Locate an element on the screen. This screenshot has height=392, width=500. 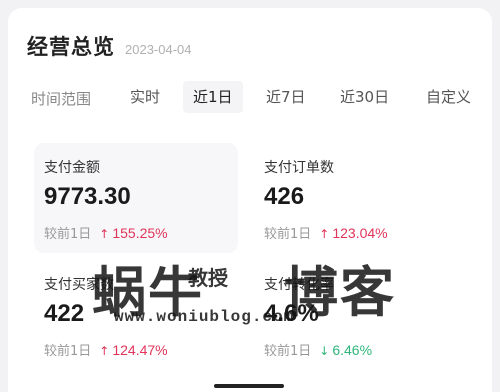
metric-value: 422 is located at coordinates (64, 313).